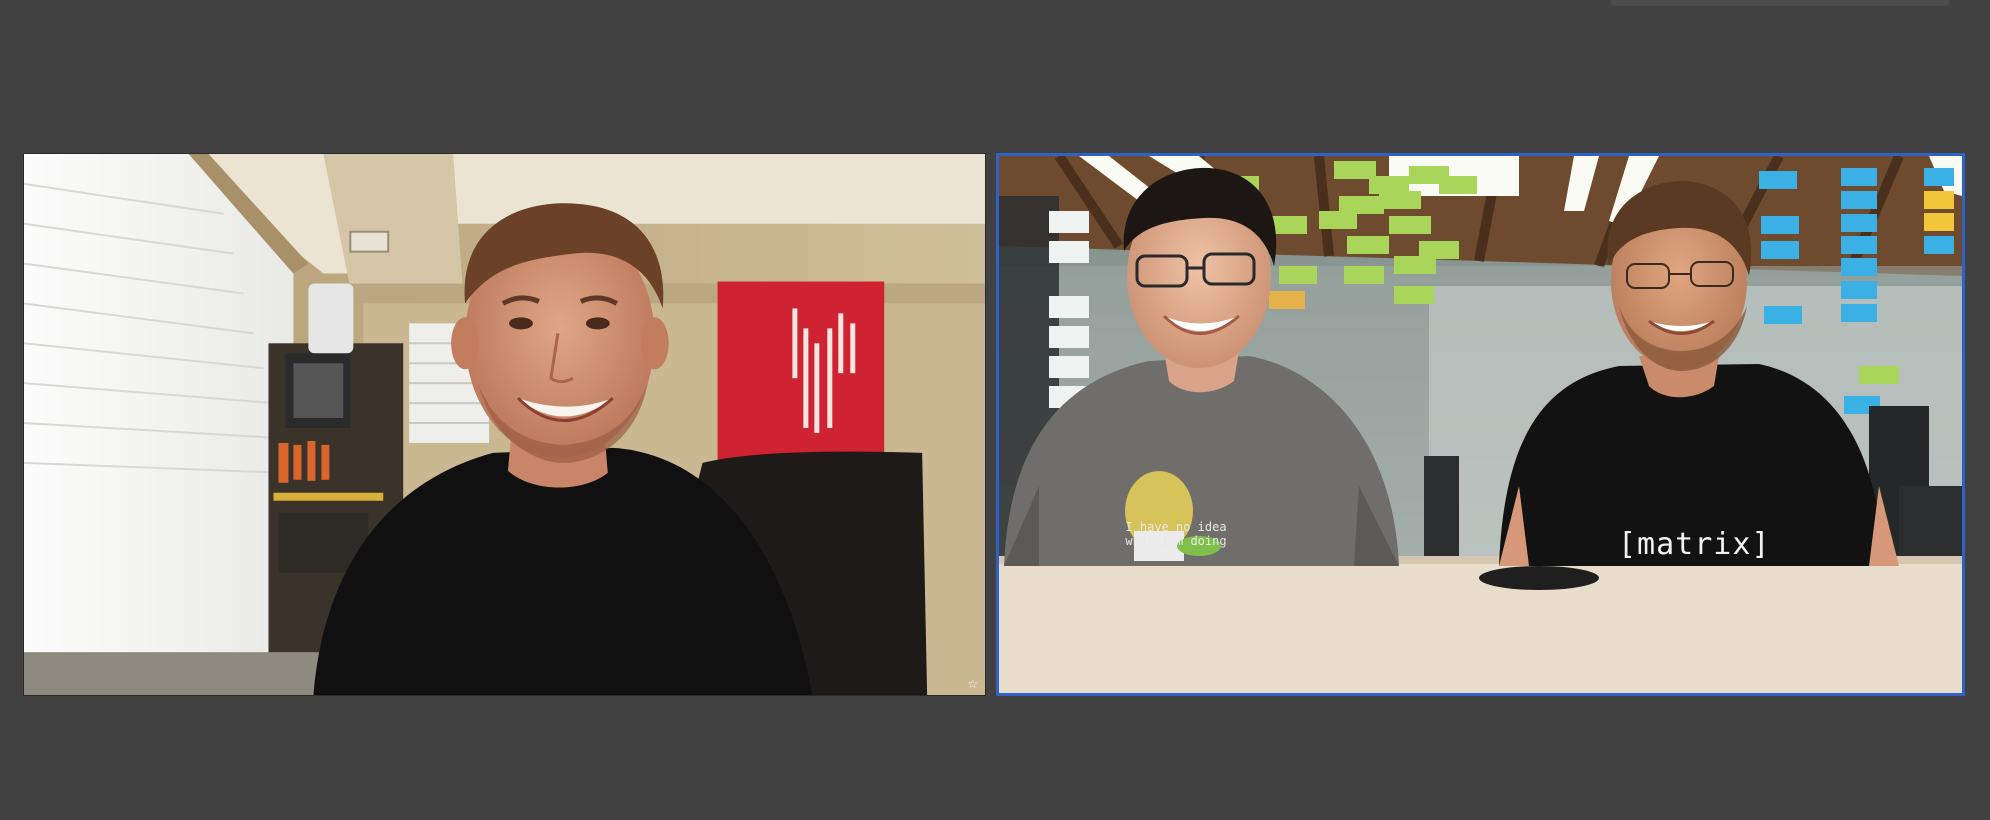 The width and height of the screenshot is (1990, 820). Describe the element at coordinates (972, 684) in the screenshot. I see `star-icon: ☆` at that location.